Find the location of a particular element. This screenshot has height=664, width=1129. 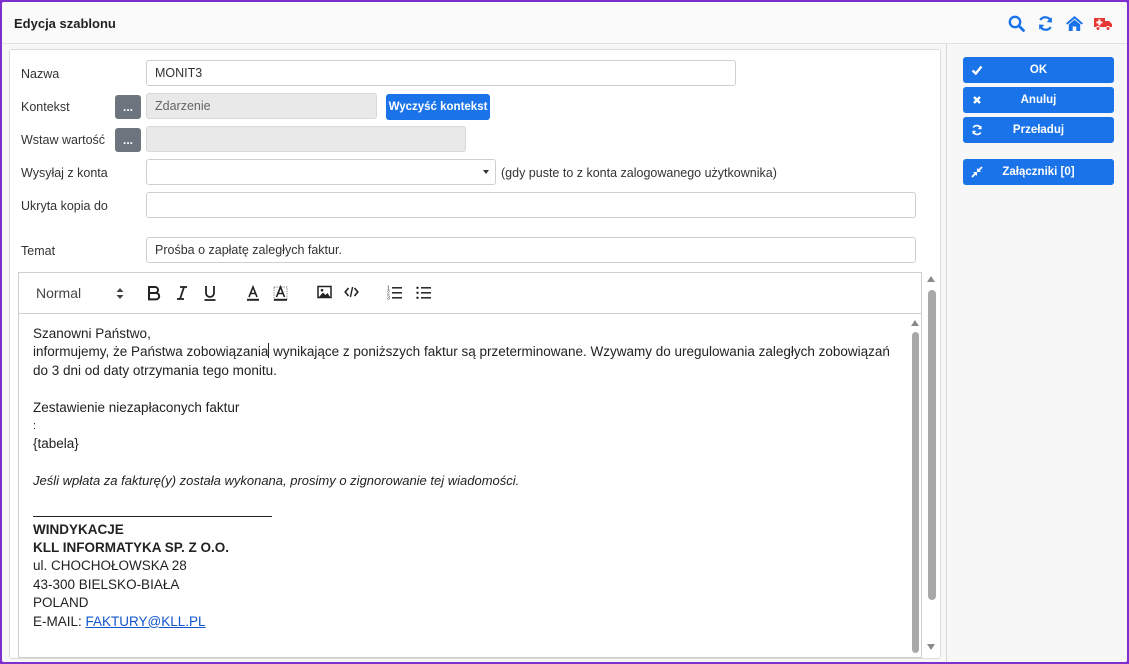

send-from-select is located at coordinates (321, 172).